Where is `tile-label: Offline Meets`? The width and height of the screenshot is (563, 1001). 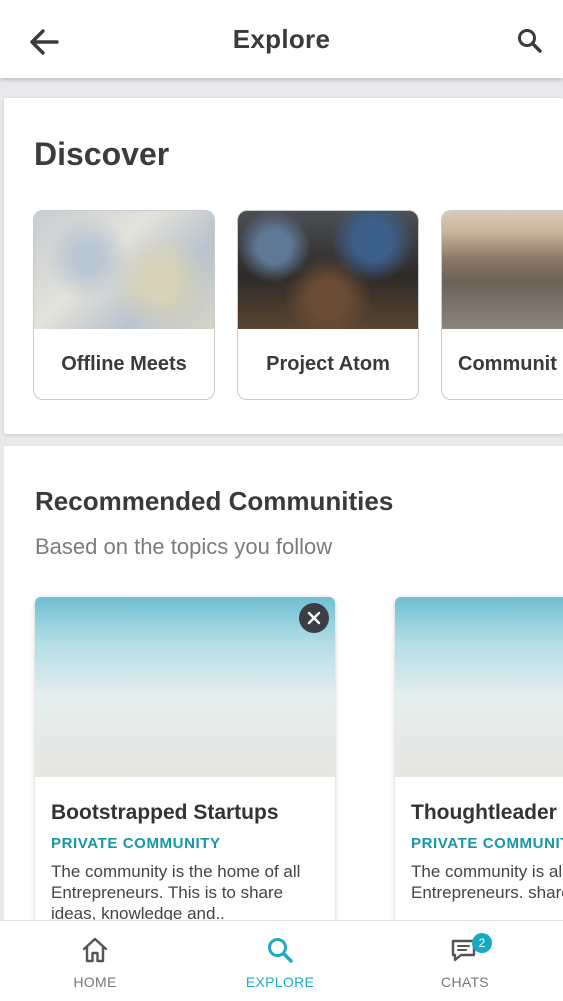
tile-label: Offline Meets is located at coordinates (124, 363).